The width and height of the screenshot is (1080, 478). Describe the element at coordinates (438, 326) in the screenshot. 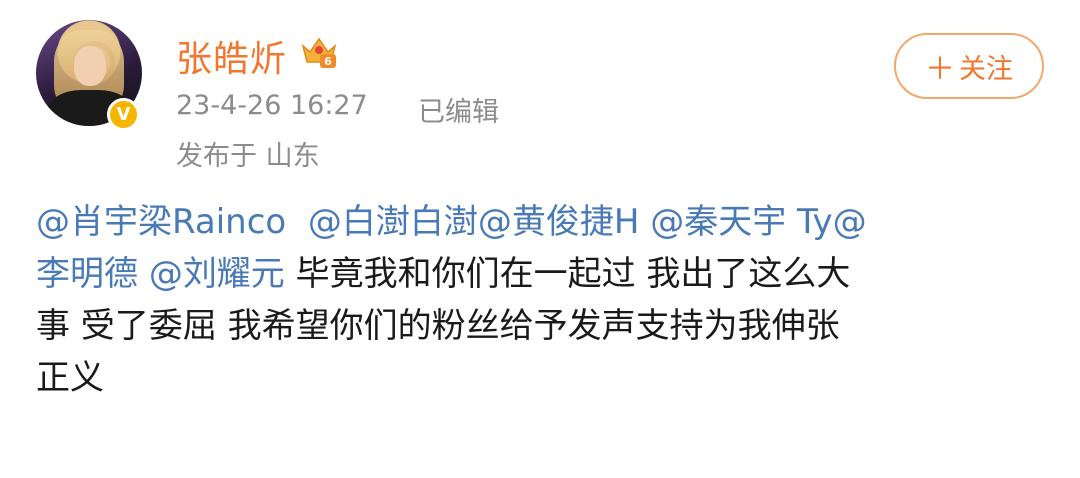

I see `content-line-3: 事 受了委屈 我希望你们的粉丝给予发声支持为我伸张` at that location.